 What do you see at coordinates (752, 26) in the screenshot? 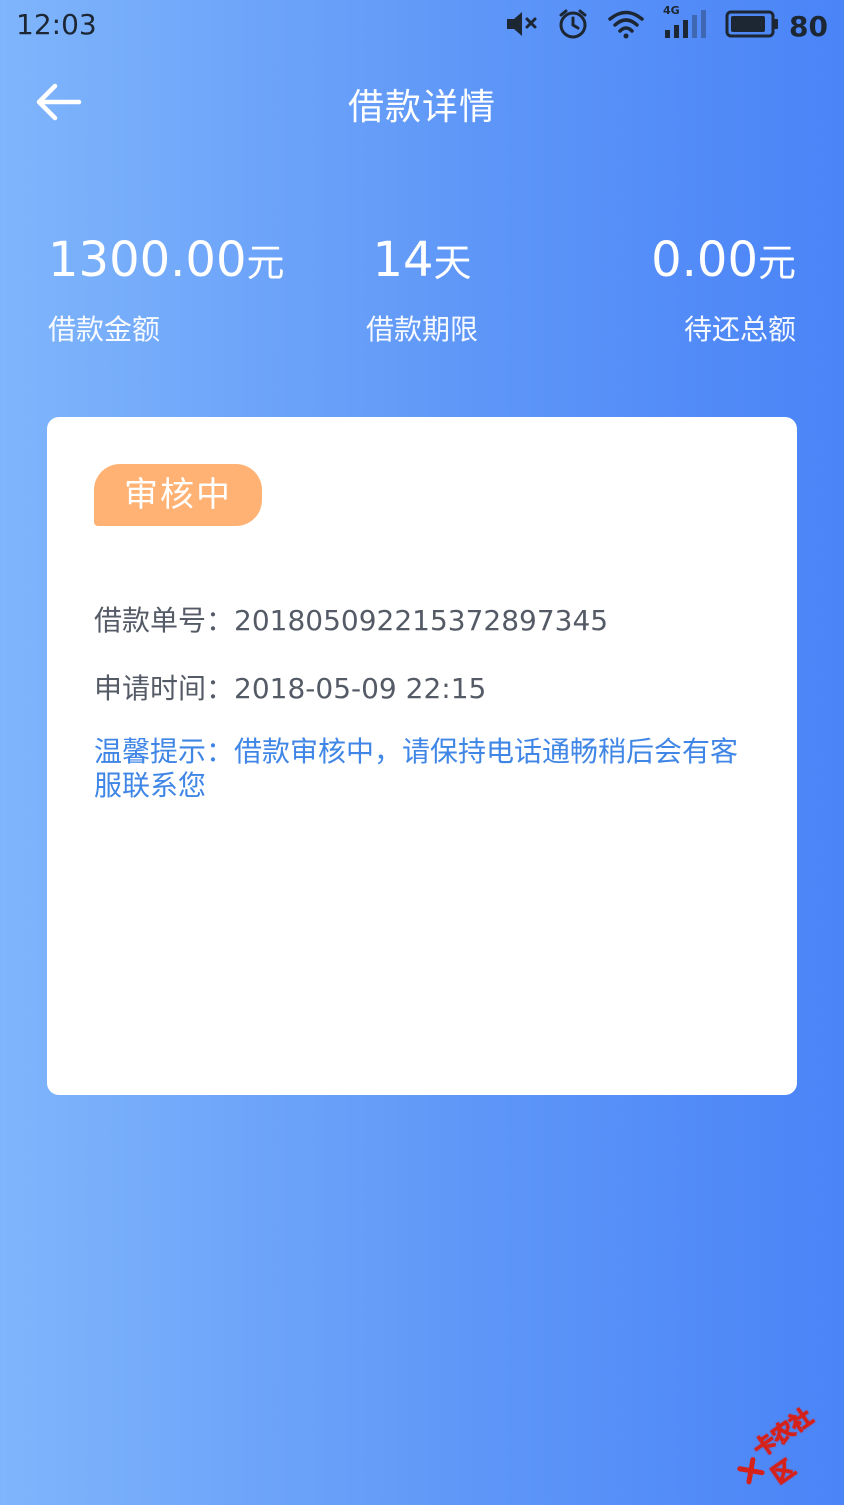
I see `battery-icon` at bounding box center [752, 26].